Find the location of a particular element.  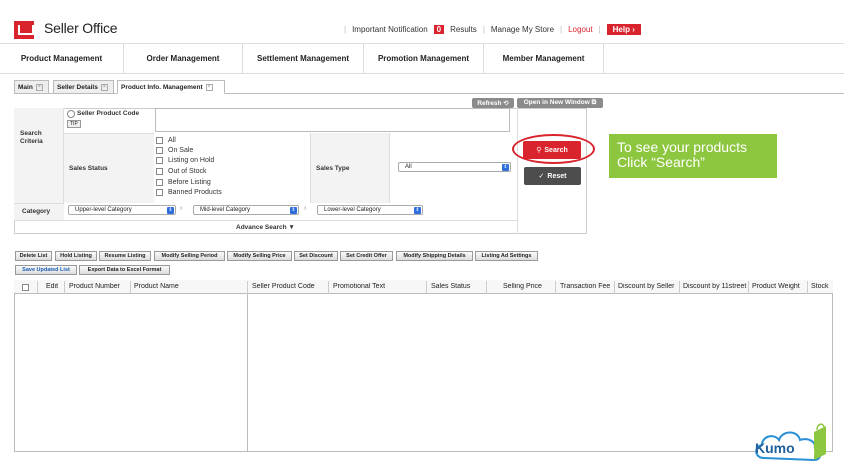

nav-promotion-management: Promotion Management is located at coordinates (424, 58).